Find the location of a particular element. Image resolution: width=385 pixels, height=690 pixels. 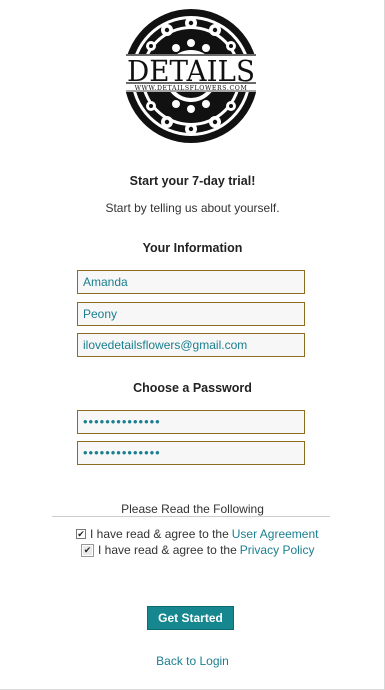

choose-password-heading: Choose a Password is located at coordinates (192, 388).